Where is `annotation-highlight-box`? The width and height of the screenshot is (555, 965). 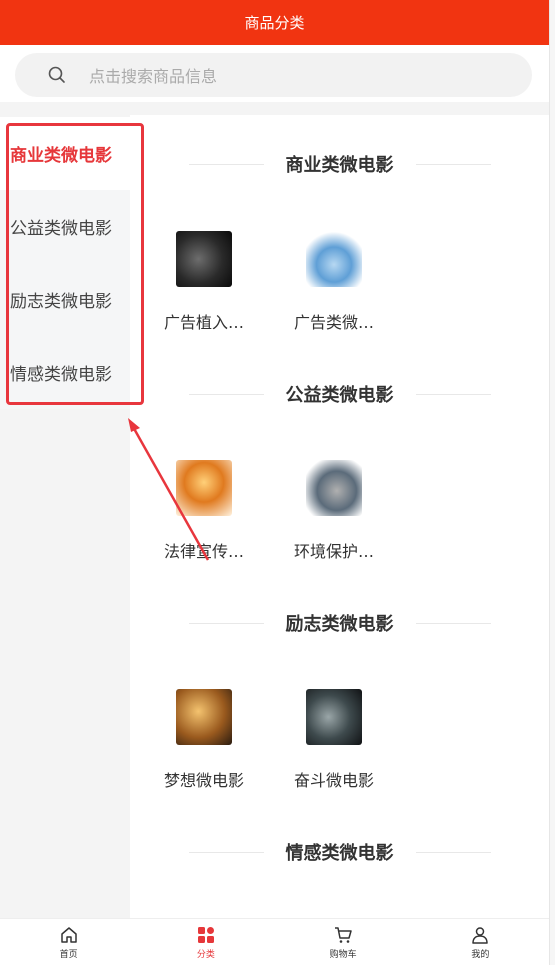
annotation-highlight-box is located at coordinates (75, 264).